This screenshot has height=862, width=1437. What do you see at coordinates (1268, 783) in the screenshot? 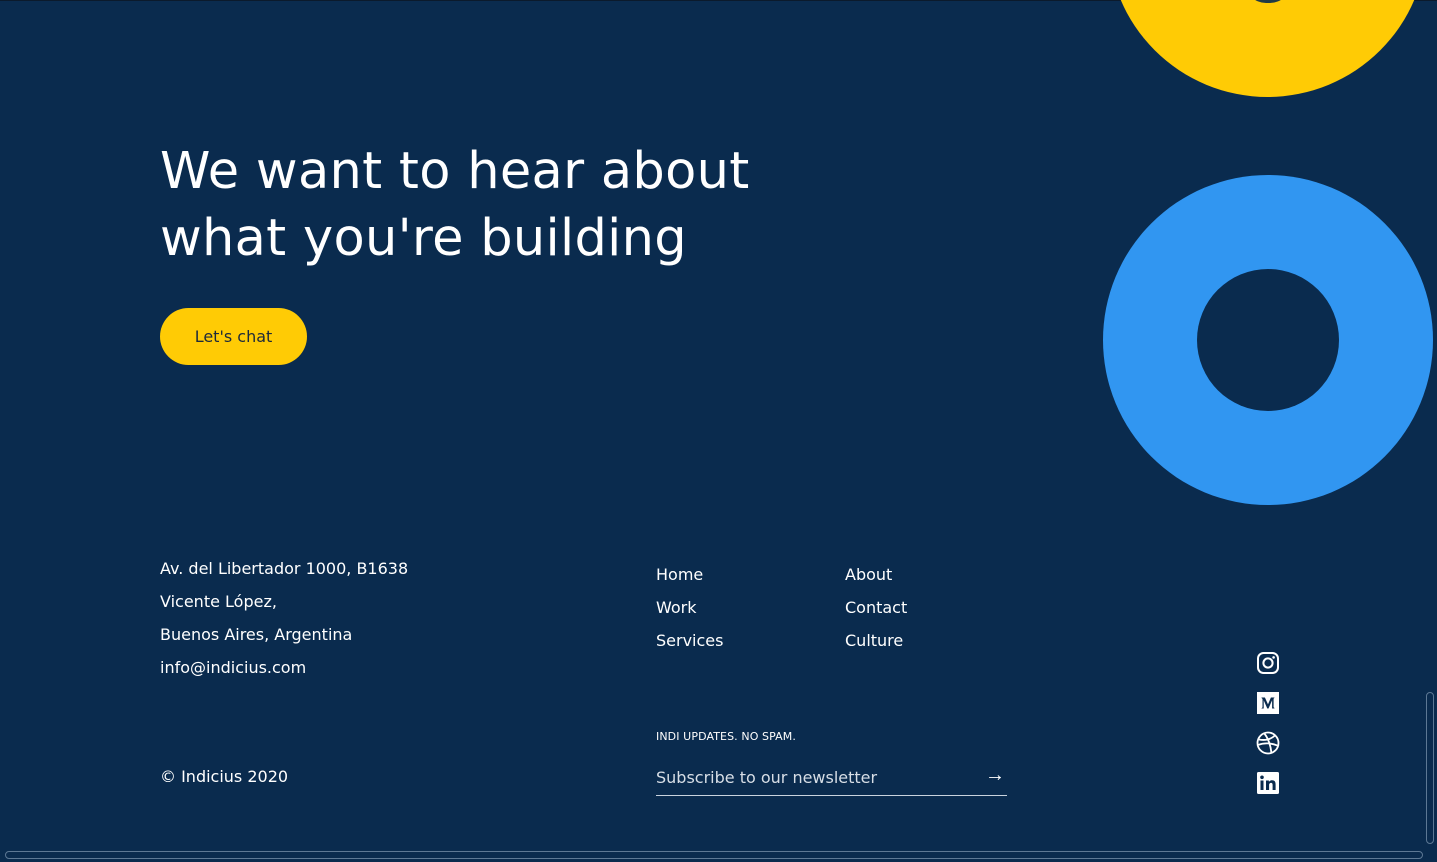
I see `linkedin-icon` at bounding box center [1268, 783].